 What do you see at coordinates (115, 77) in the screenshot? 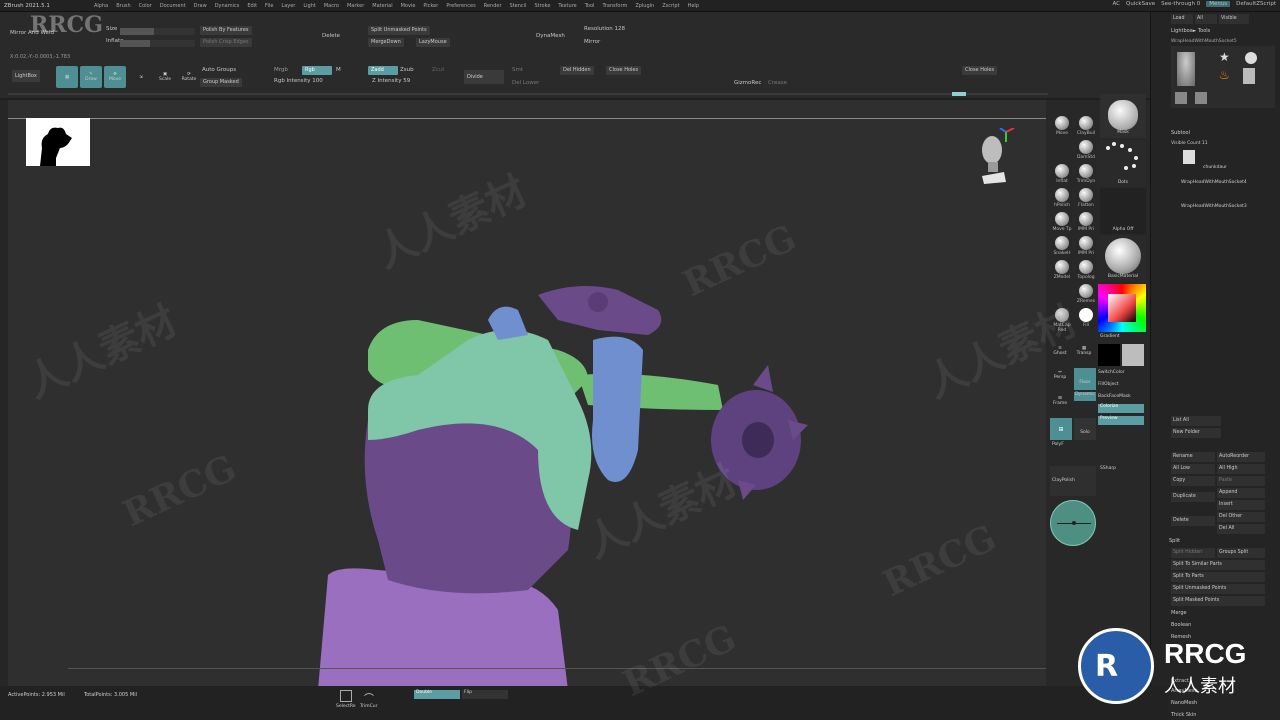
I see `move-button: ✥ Move` at bounding box center [115, 77].